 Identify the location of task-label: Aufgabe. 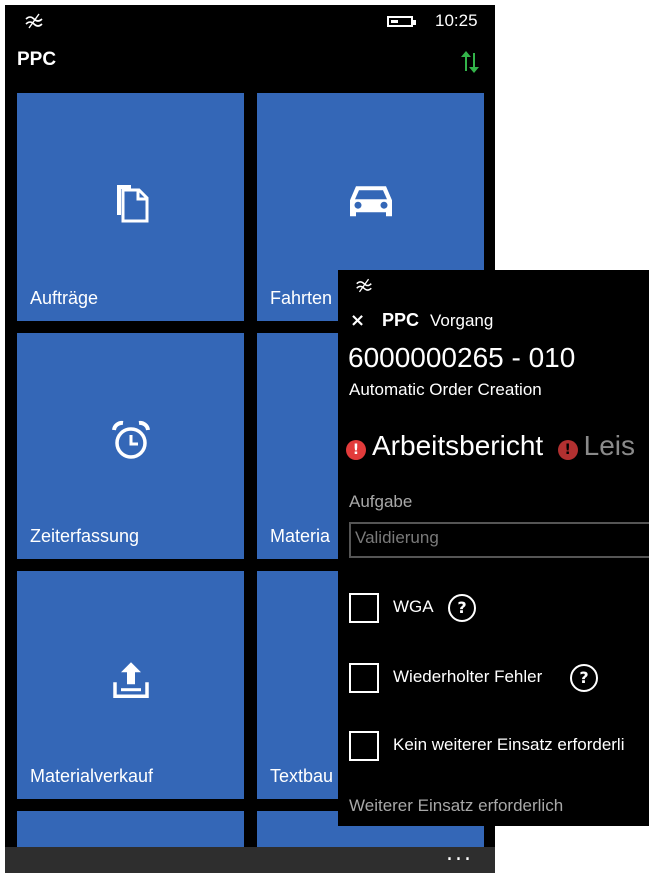
(381, 501).